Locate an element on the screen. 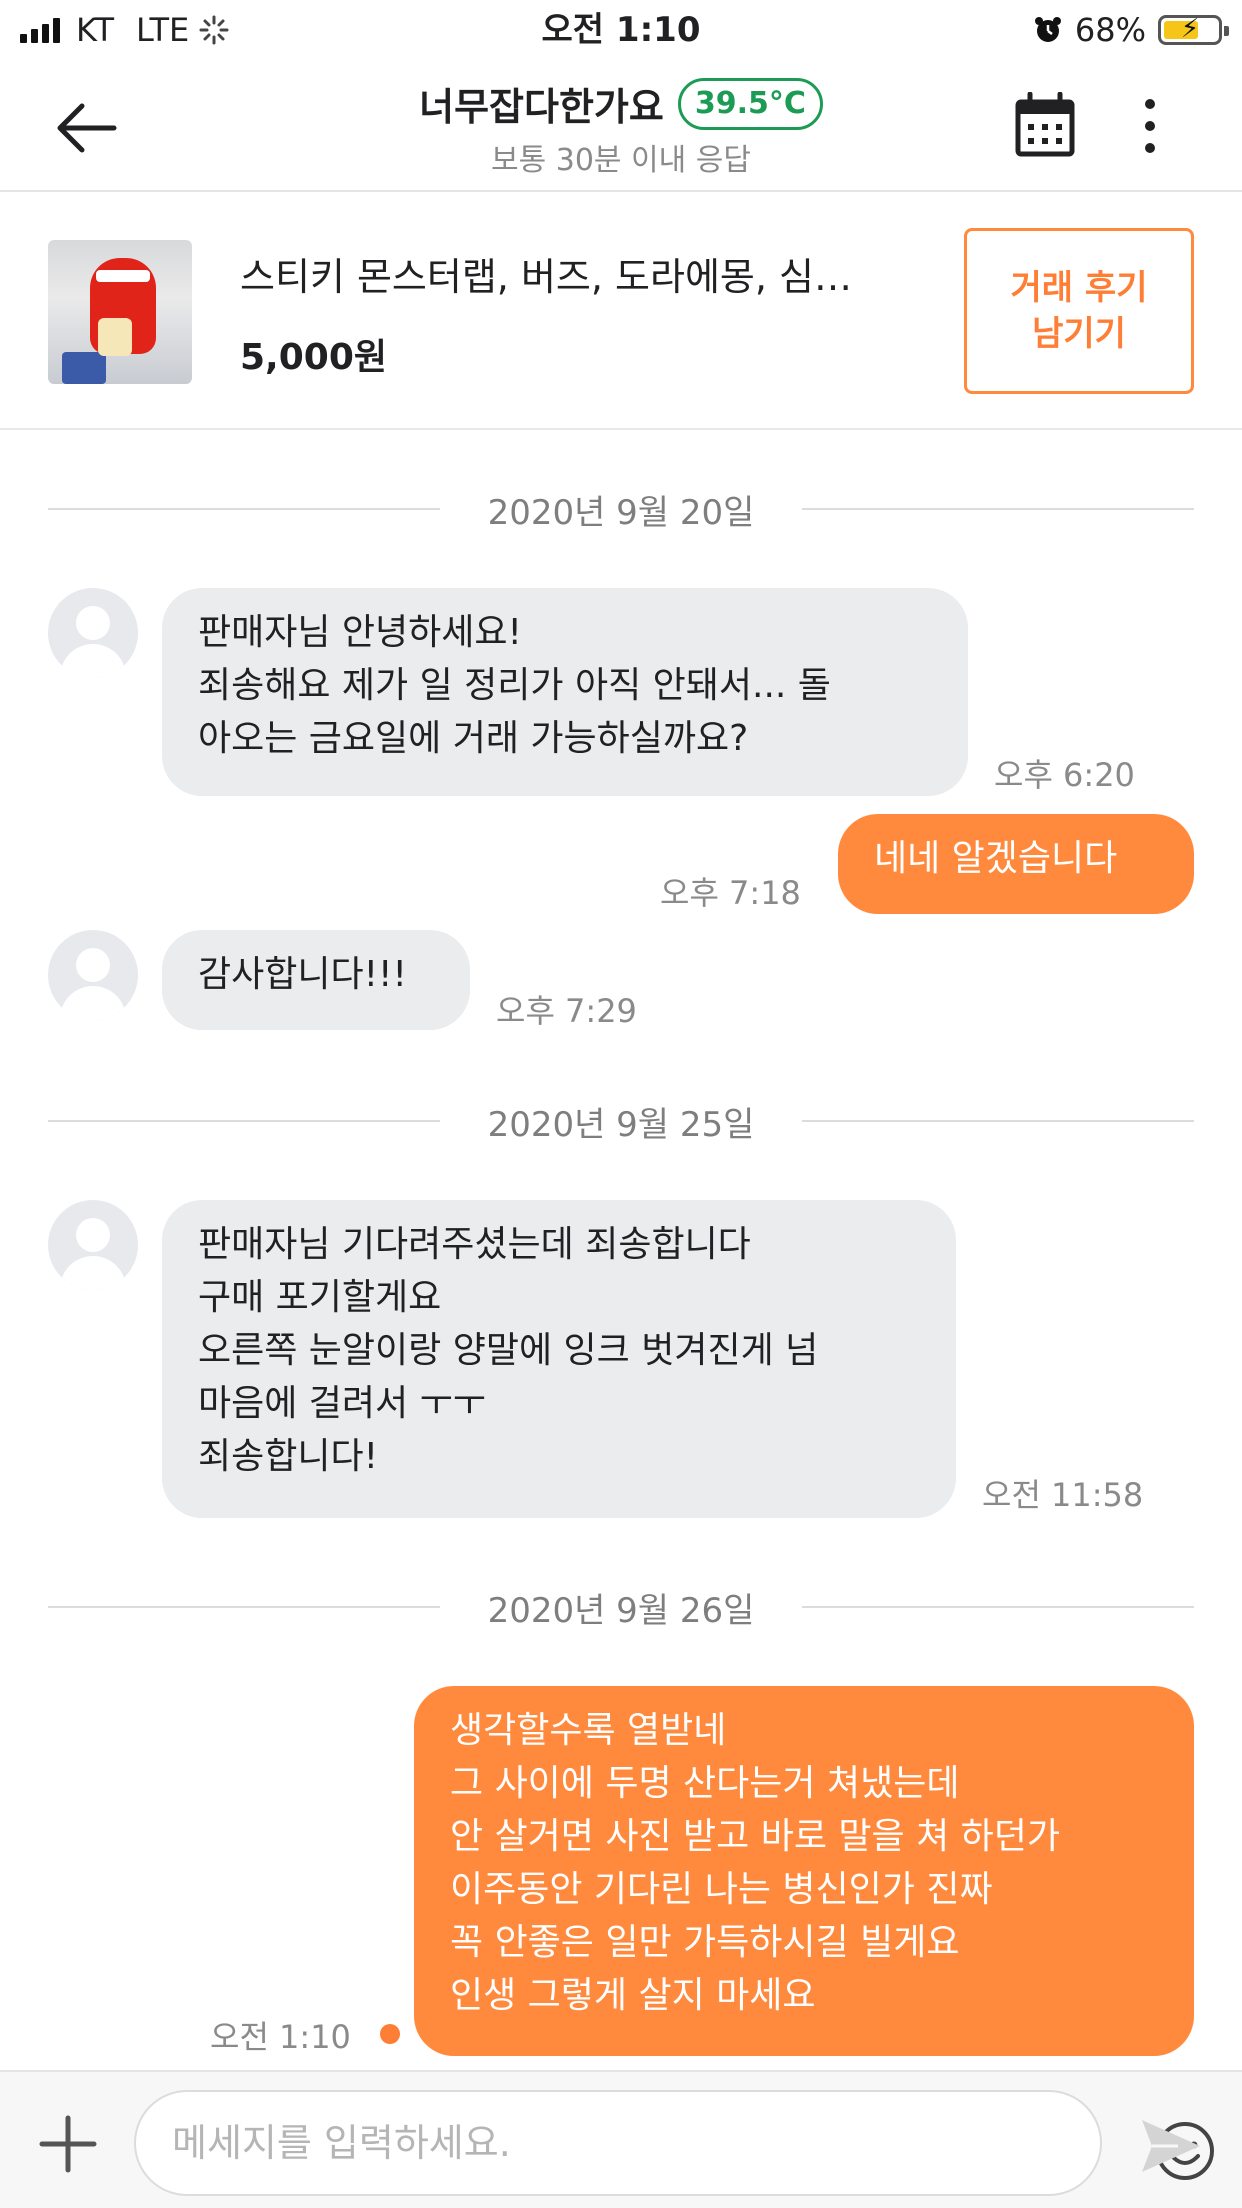 This screenshot has height=2208, width=1242. message-input-field is located at coordinates (674, 2143).